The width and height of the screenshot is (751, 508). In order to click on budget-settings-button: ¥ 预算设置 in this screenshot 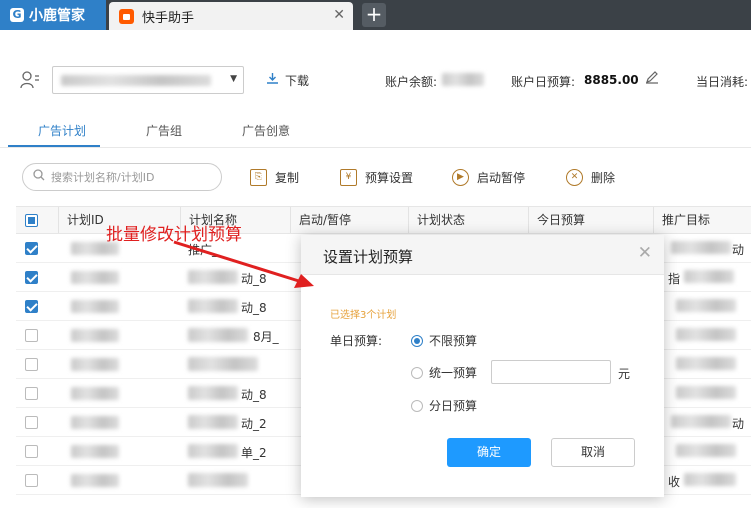, I will do `click(376, 177)`.